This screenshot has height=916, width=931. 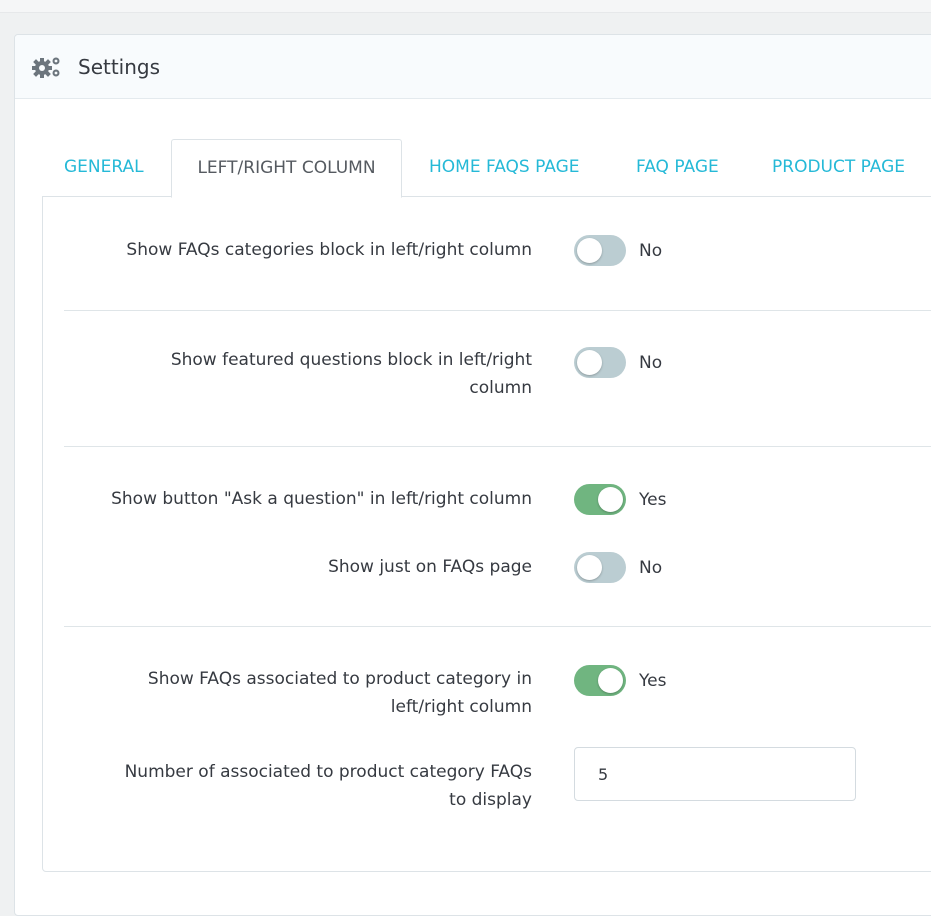 I want to click on associated-faqs-label-line2: left/right column, so click(x=461, y=707).